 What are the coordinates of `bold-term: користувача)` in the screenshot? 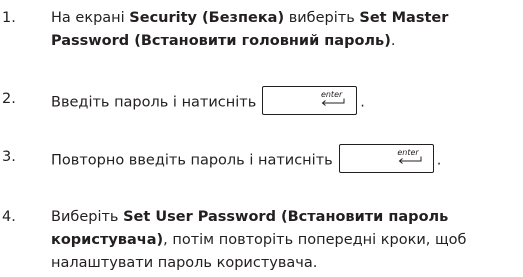 It's located at (107, 240).